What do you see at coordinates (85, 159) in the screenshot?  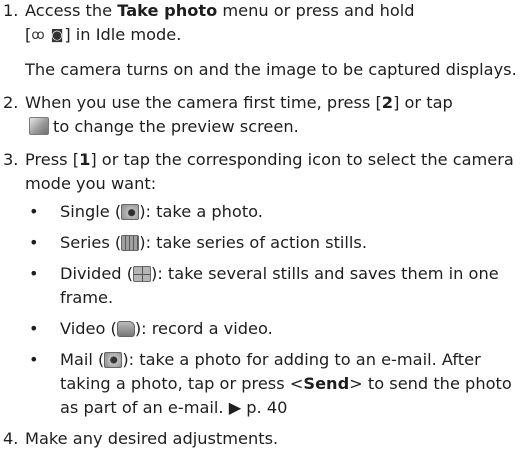 I see `key-label: 1` at bounding box center [85, 159].